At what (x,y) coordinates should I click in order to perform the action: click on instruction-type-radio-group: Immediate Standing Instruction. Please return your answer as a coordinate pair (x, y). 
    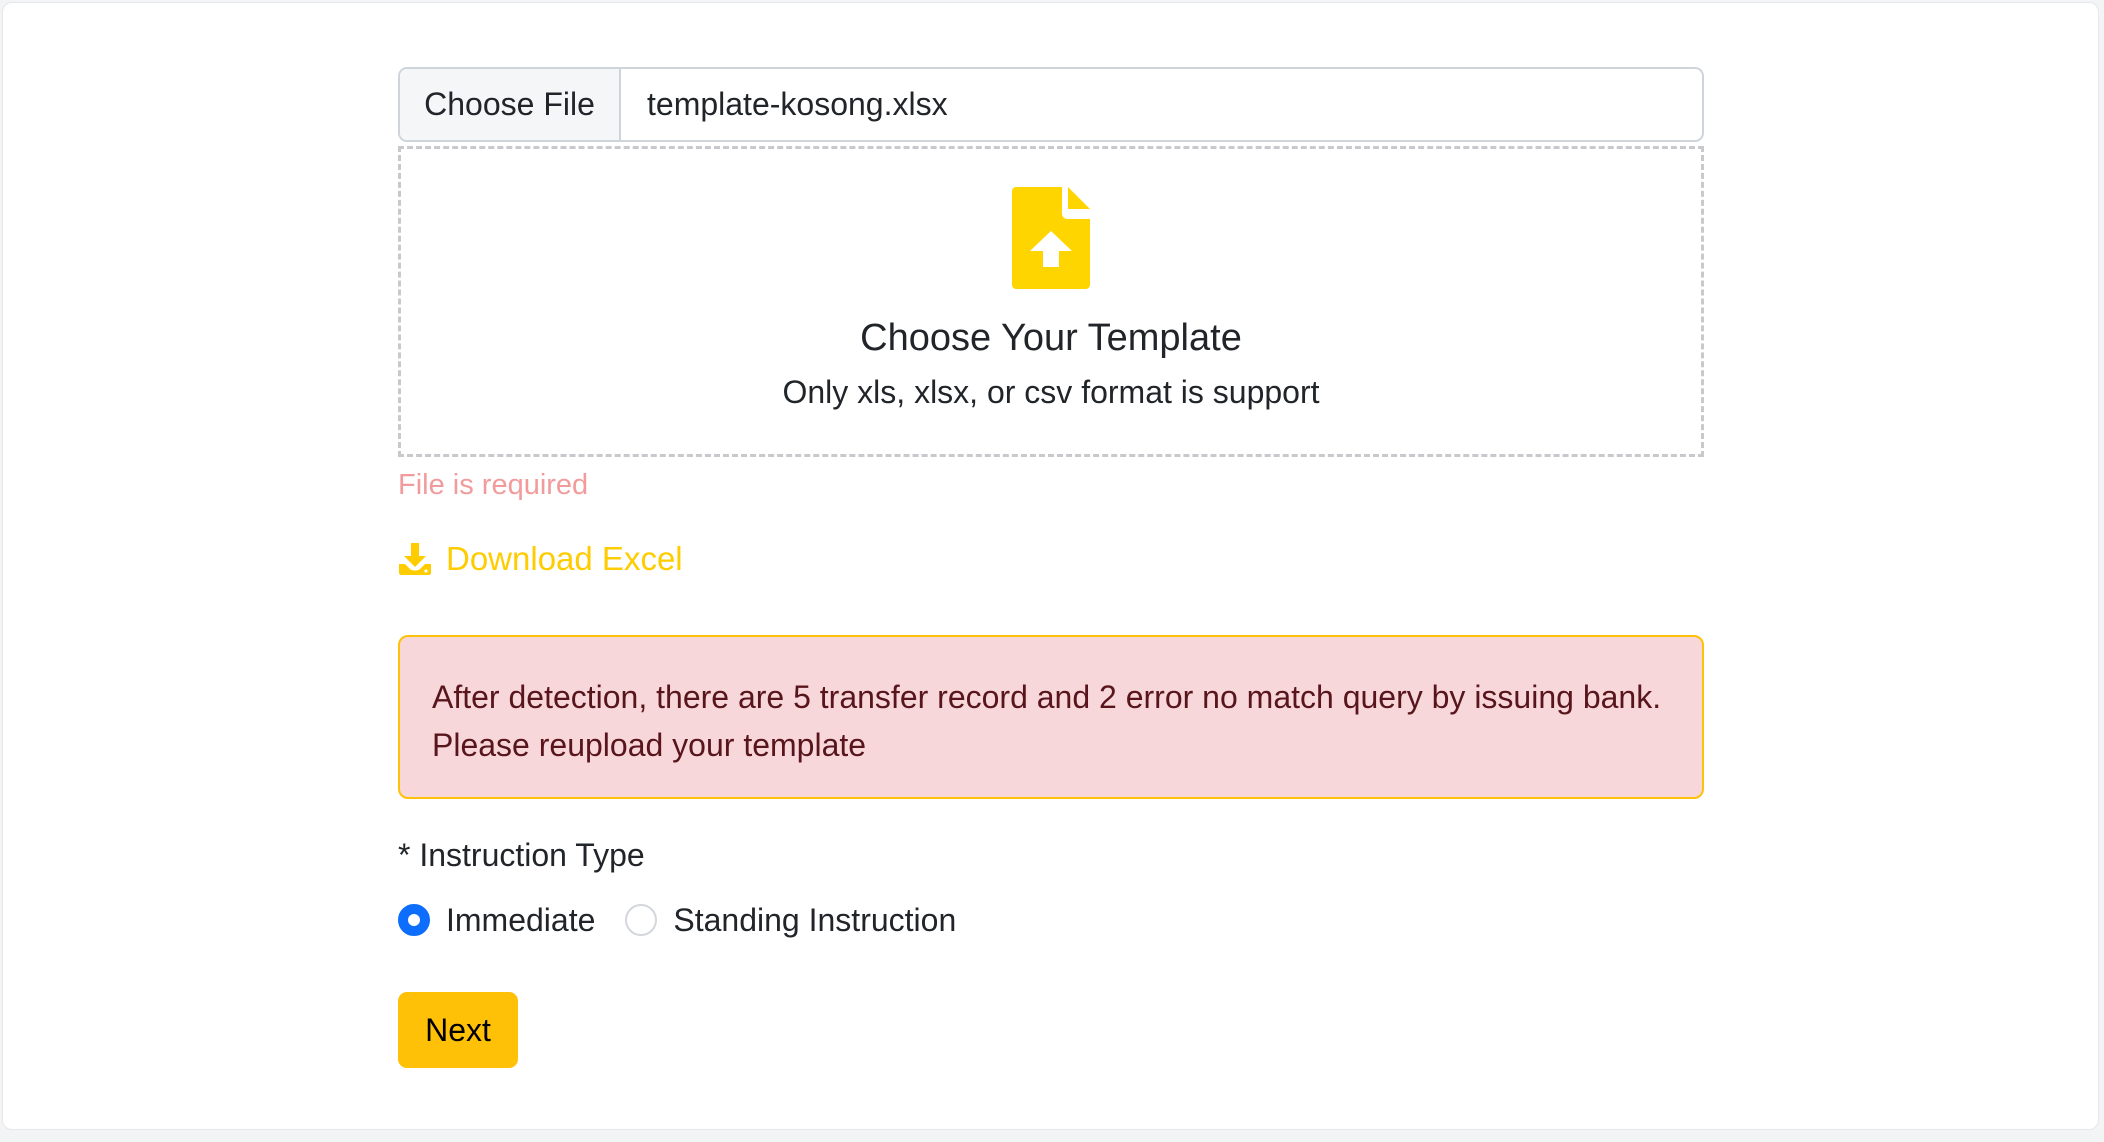
    Looking at the image, I should click on (1051, 920).